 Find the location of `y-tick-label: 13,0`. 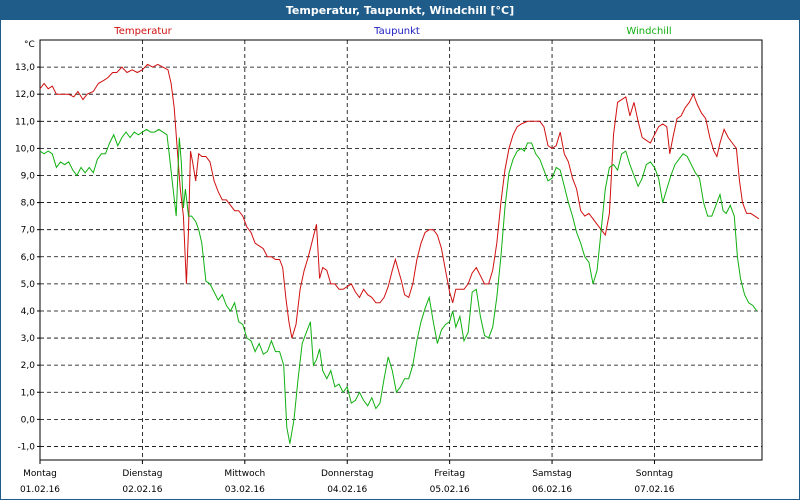

y-tick-label: 13,0 is located at coordinates (25, 68).